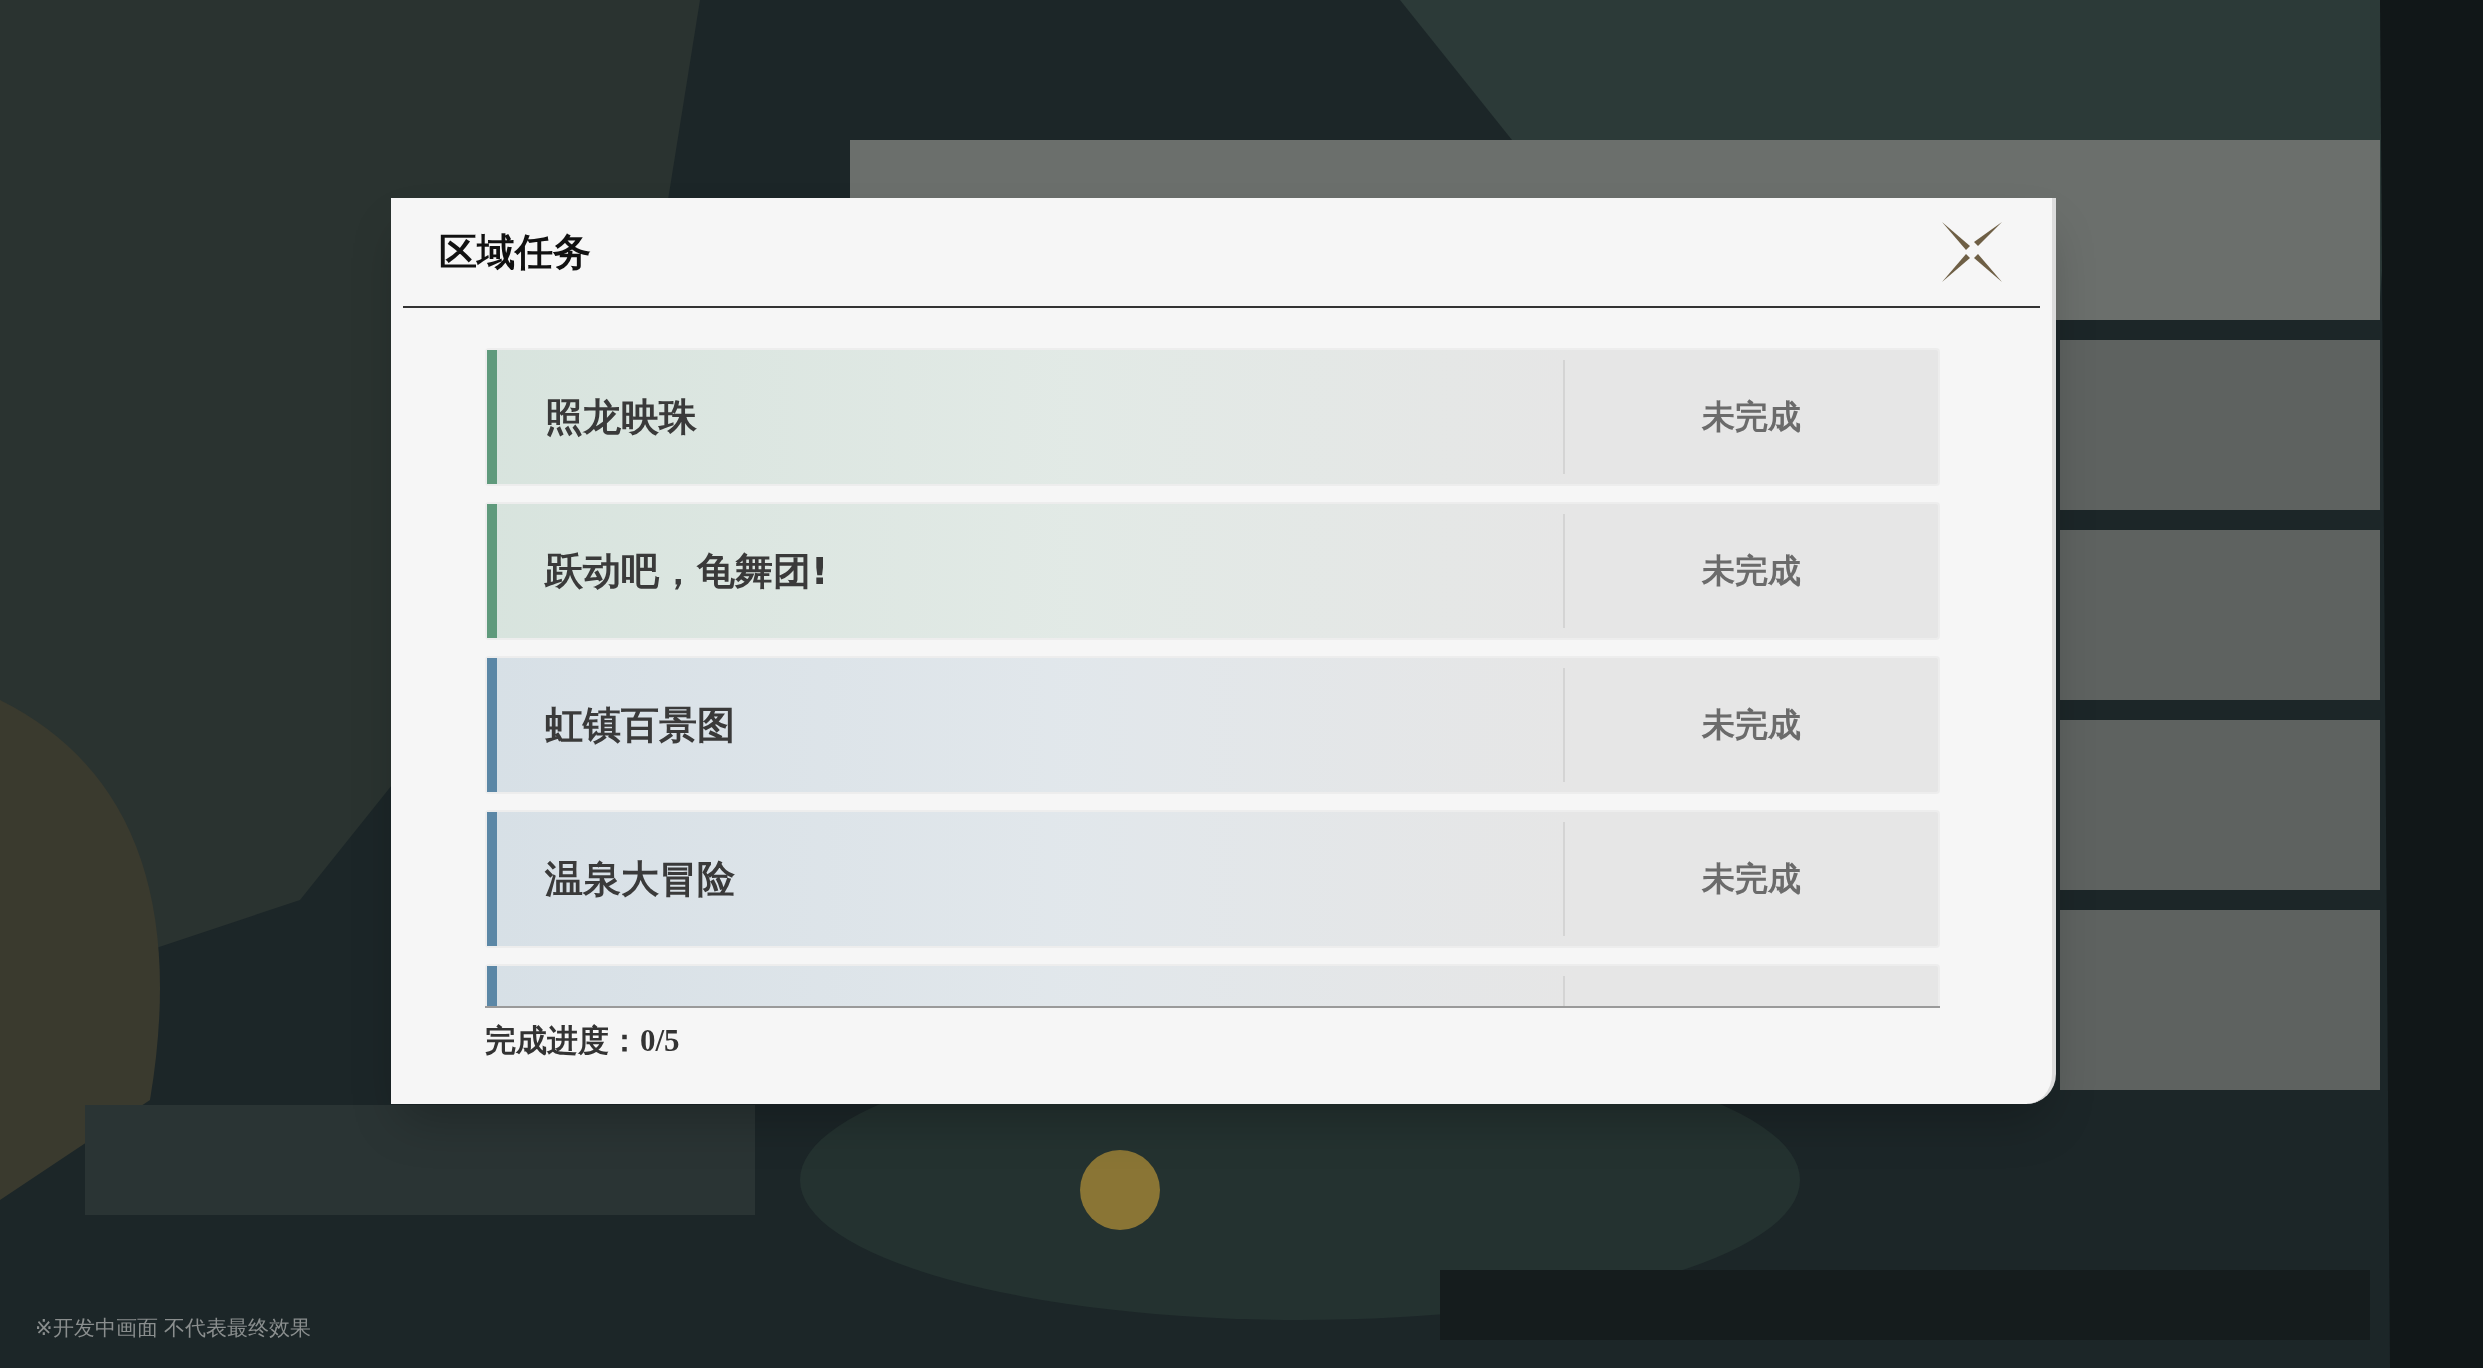  Describe the element at coordinates (1972, 252) in the screenshot. I see `close-icon` at that location.